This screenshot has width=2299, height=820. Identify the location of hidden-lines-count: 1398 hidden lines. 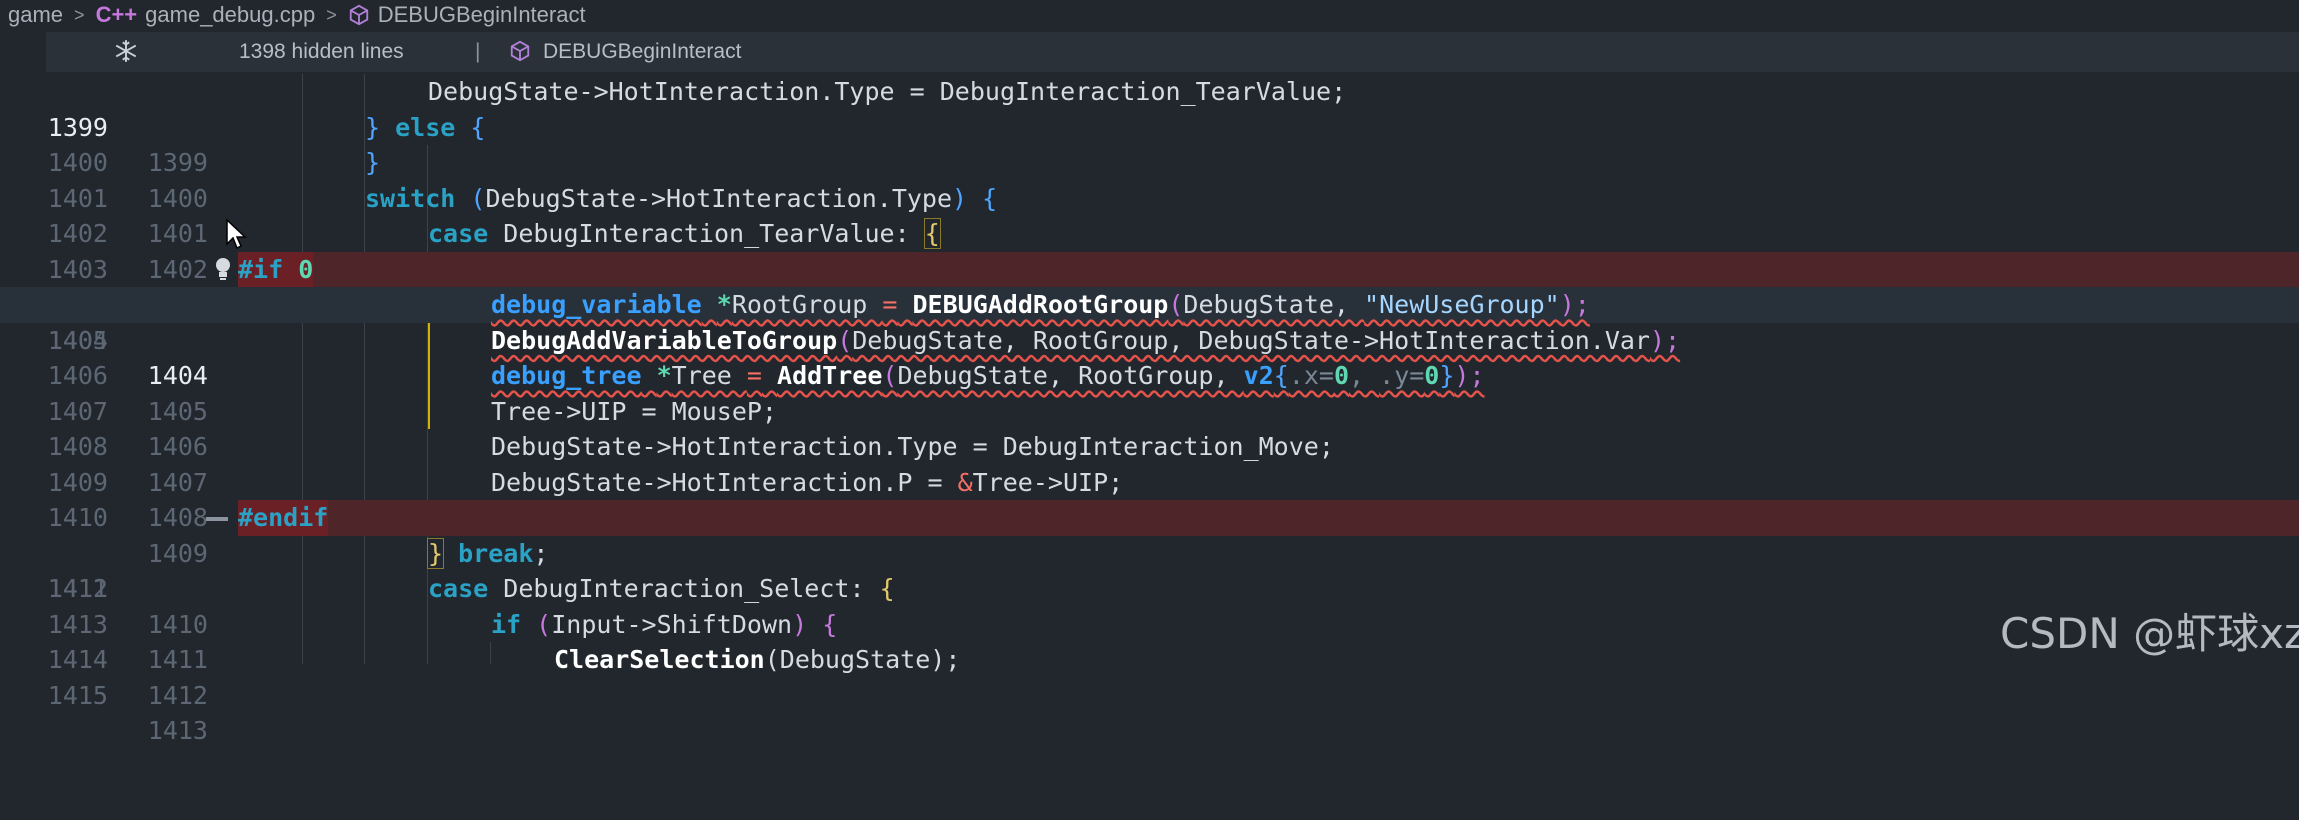
(321, 52).